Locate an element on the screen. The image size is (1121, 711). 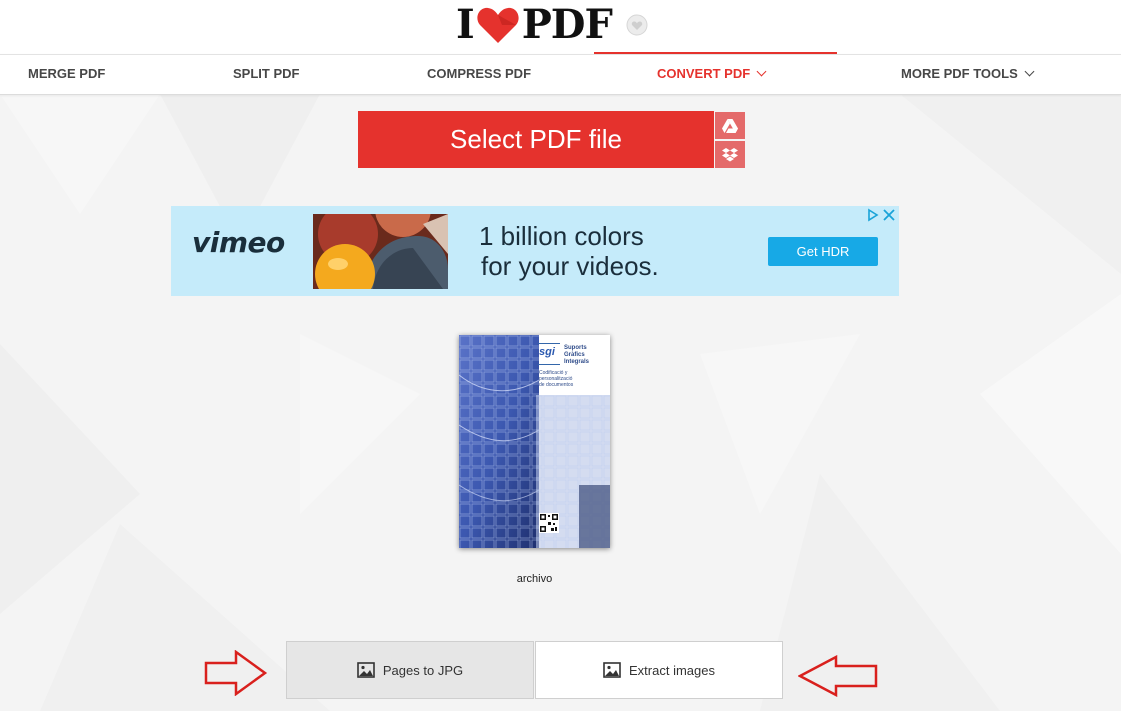
nav-merge-pdf: MERGE PDF is located at coordinates (66, 74).